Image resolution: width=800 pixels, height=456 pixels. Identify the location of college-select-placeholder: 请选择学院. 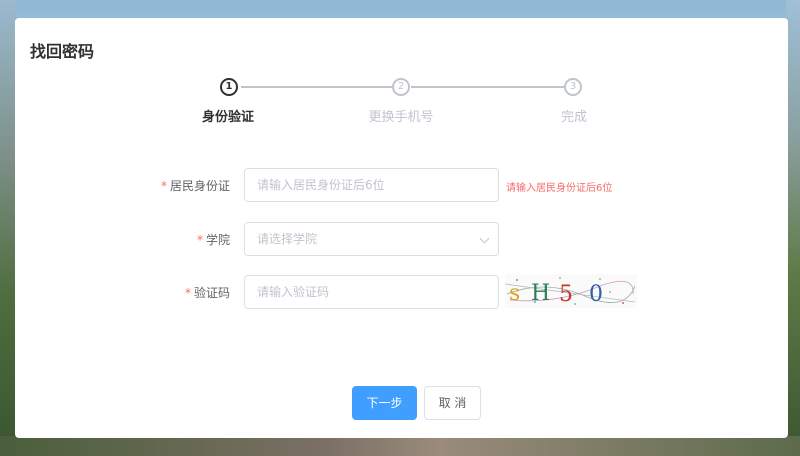
(287, 239).